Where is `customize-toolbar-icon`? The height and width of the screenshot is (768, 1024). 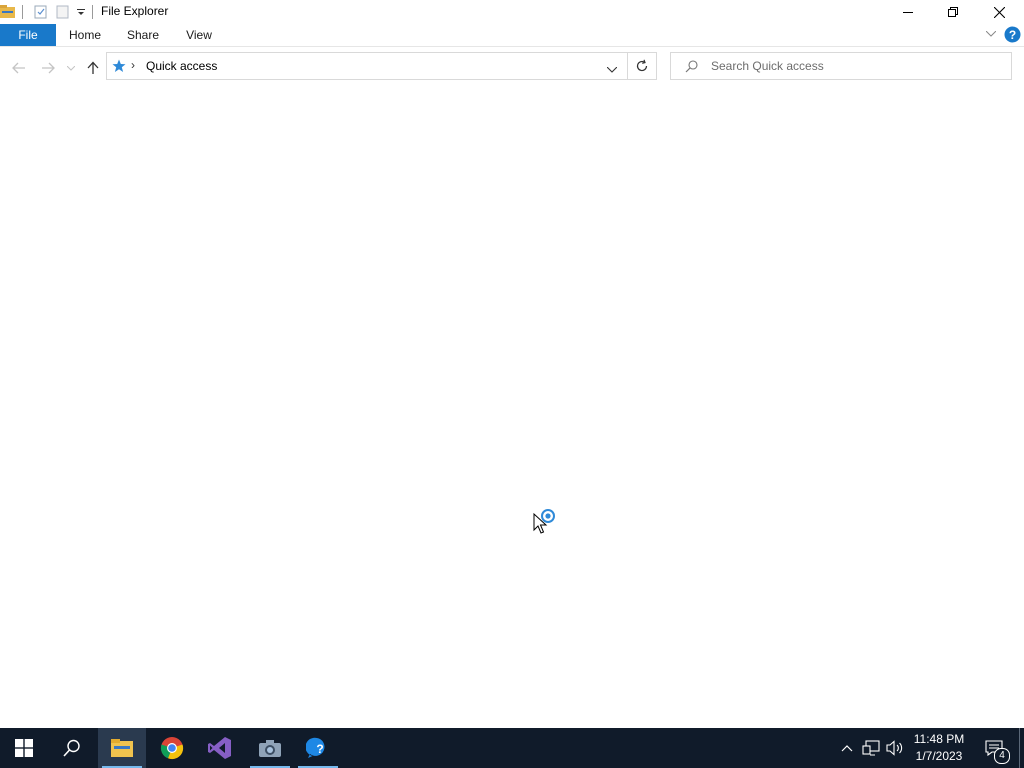 customize-toolbar-icon is located at coordinates (81, 12).